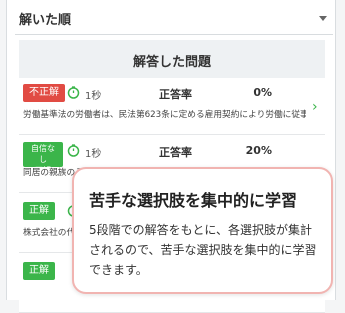 The image size is (345, 313). I want to click on sort-dropdown: 解いた順, so click(174, 17).